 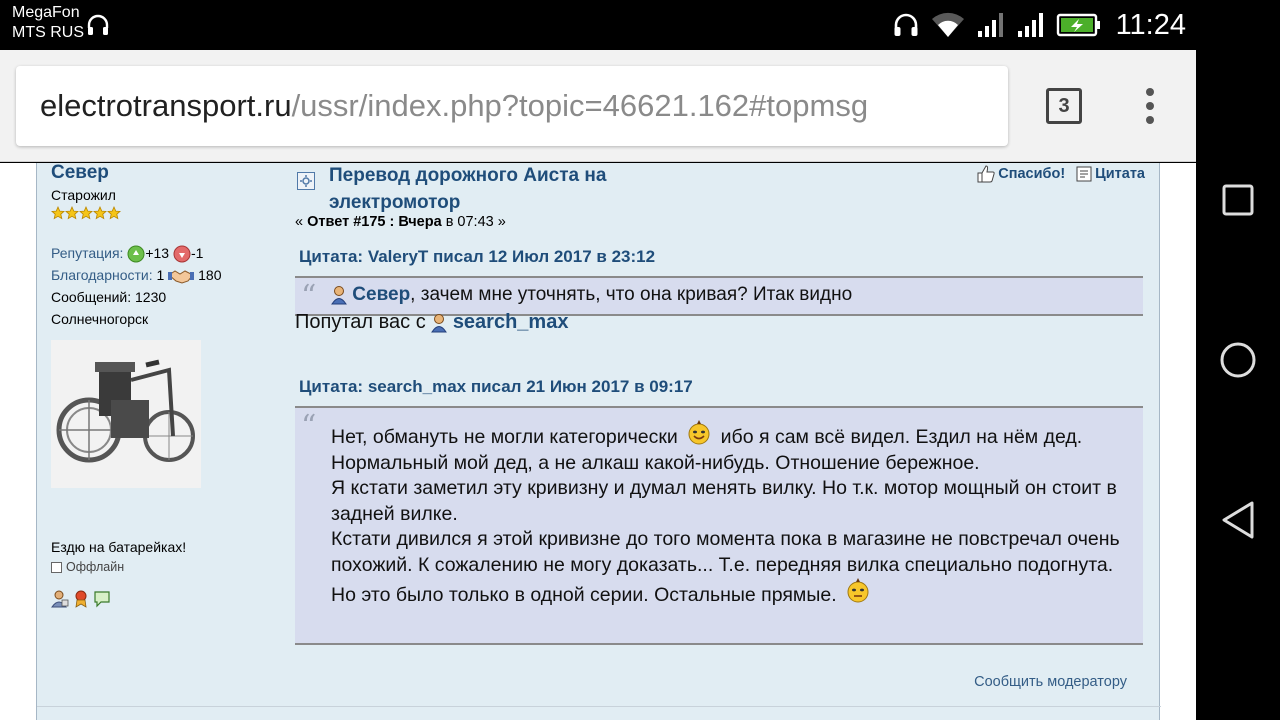 What do you see at coordinates (1032, 174) in the screenshot?
I see `thanks-button-label: Спасибо!` at bounding box center [1032, 174].